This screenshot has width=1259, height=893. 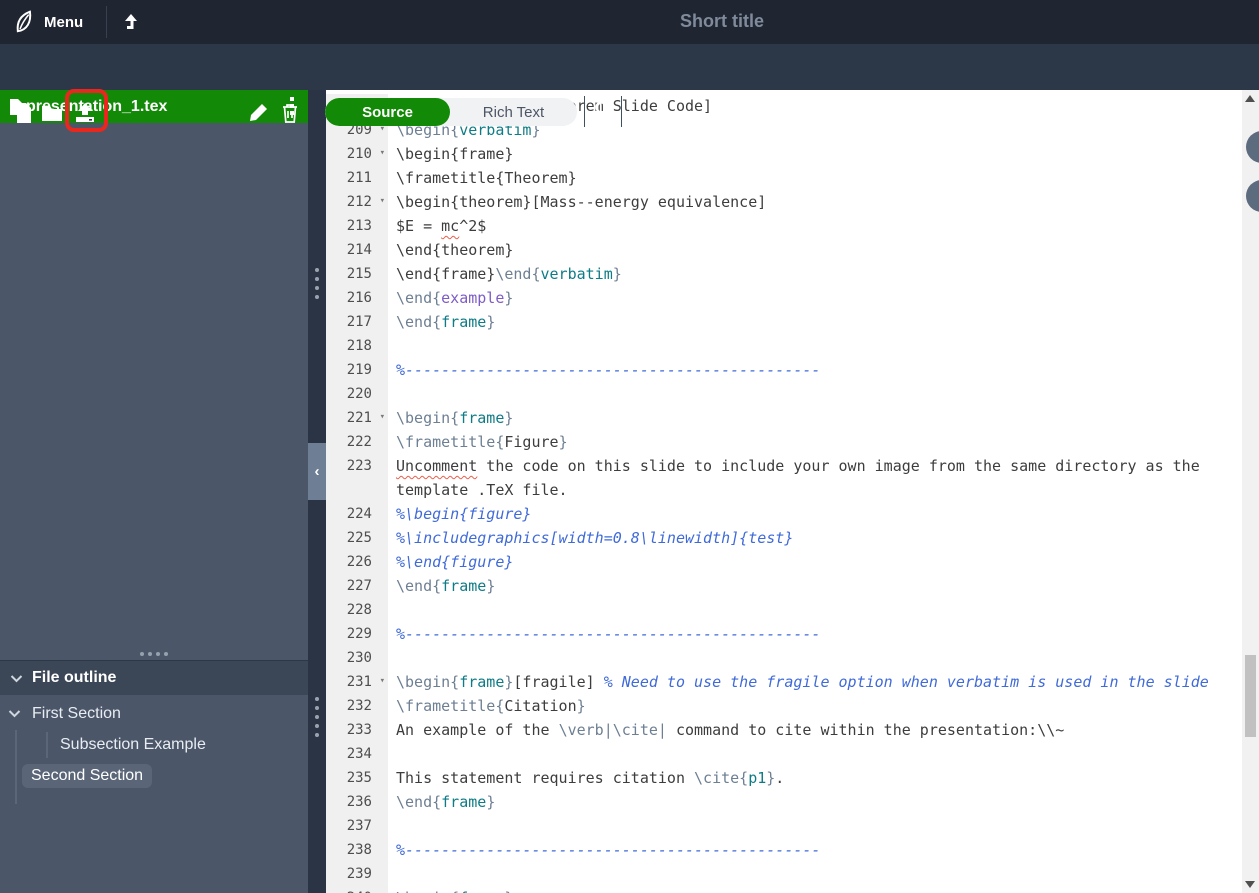 I want to click on code-line: 215 \end{frame}\end{verbatim}, so click(x=792, y=274).